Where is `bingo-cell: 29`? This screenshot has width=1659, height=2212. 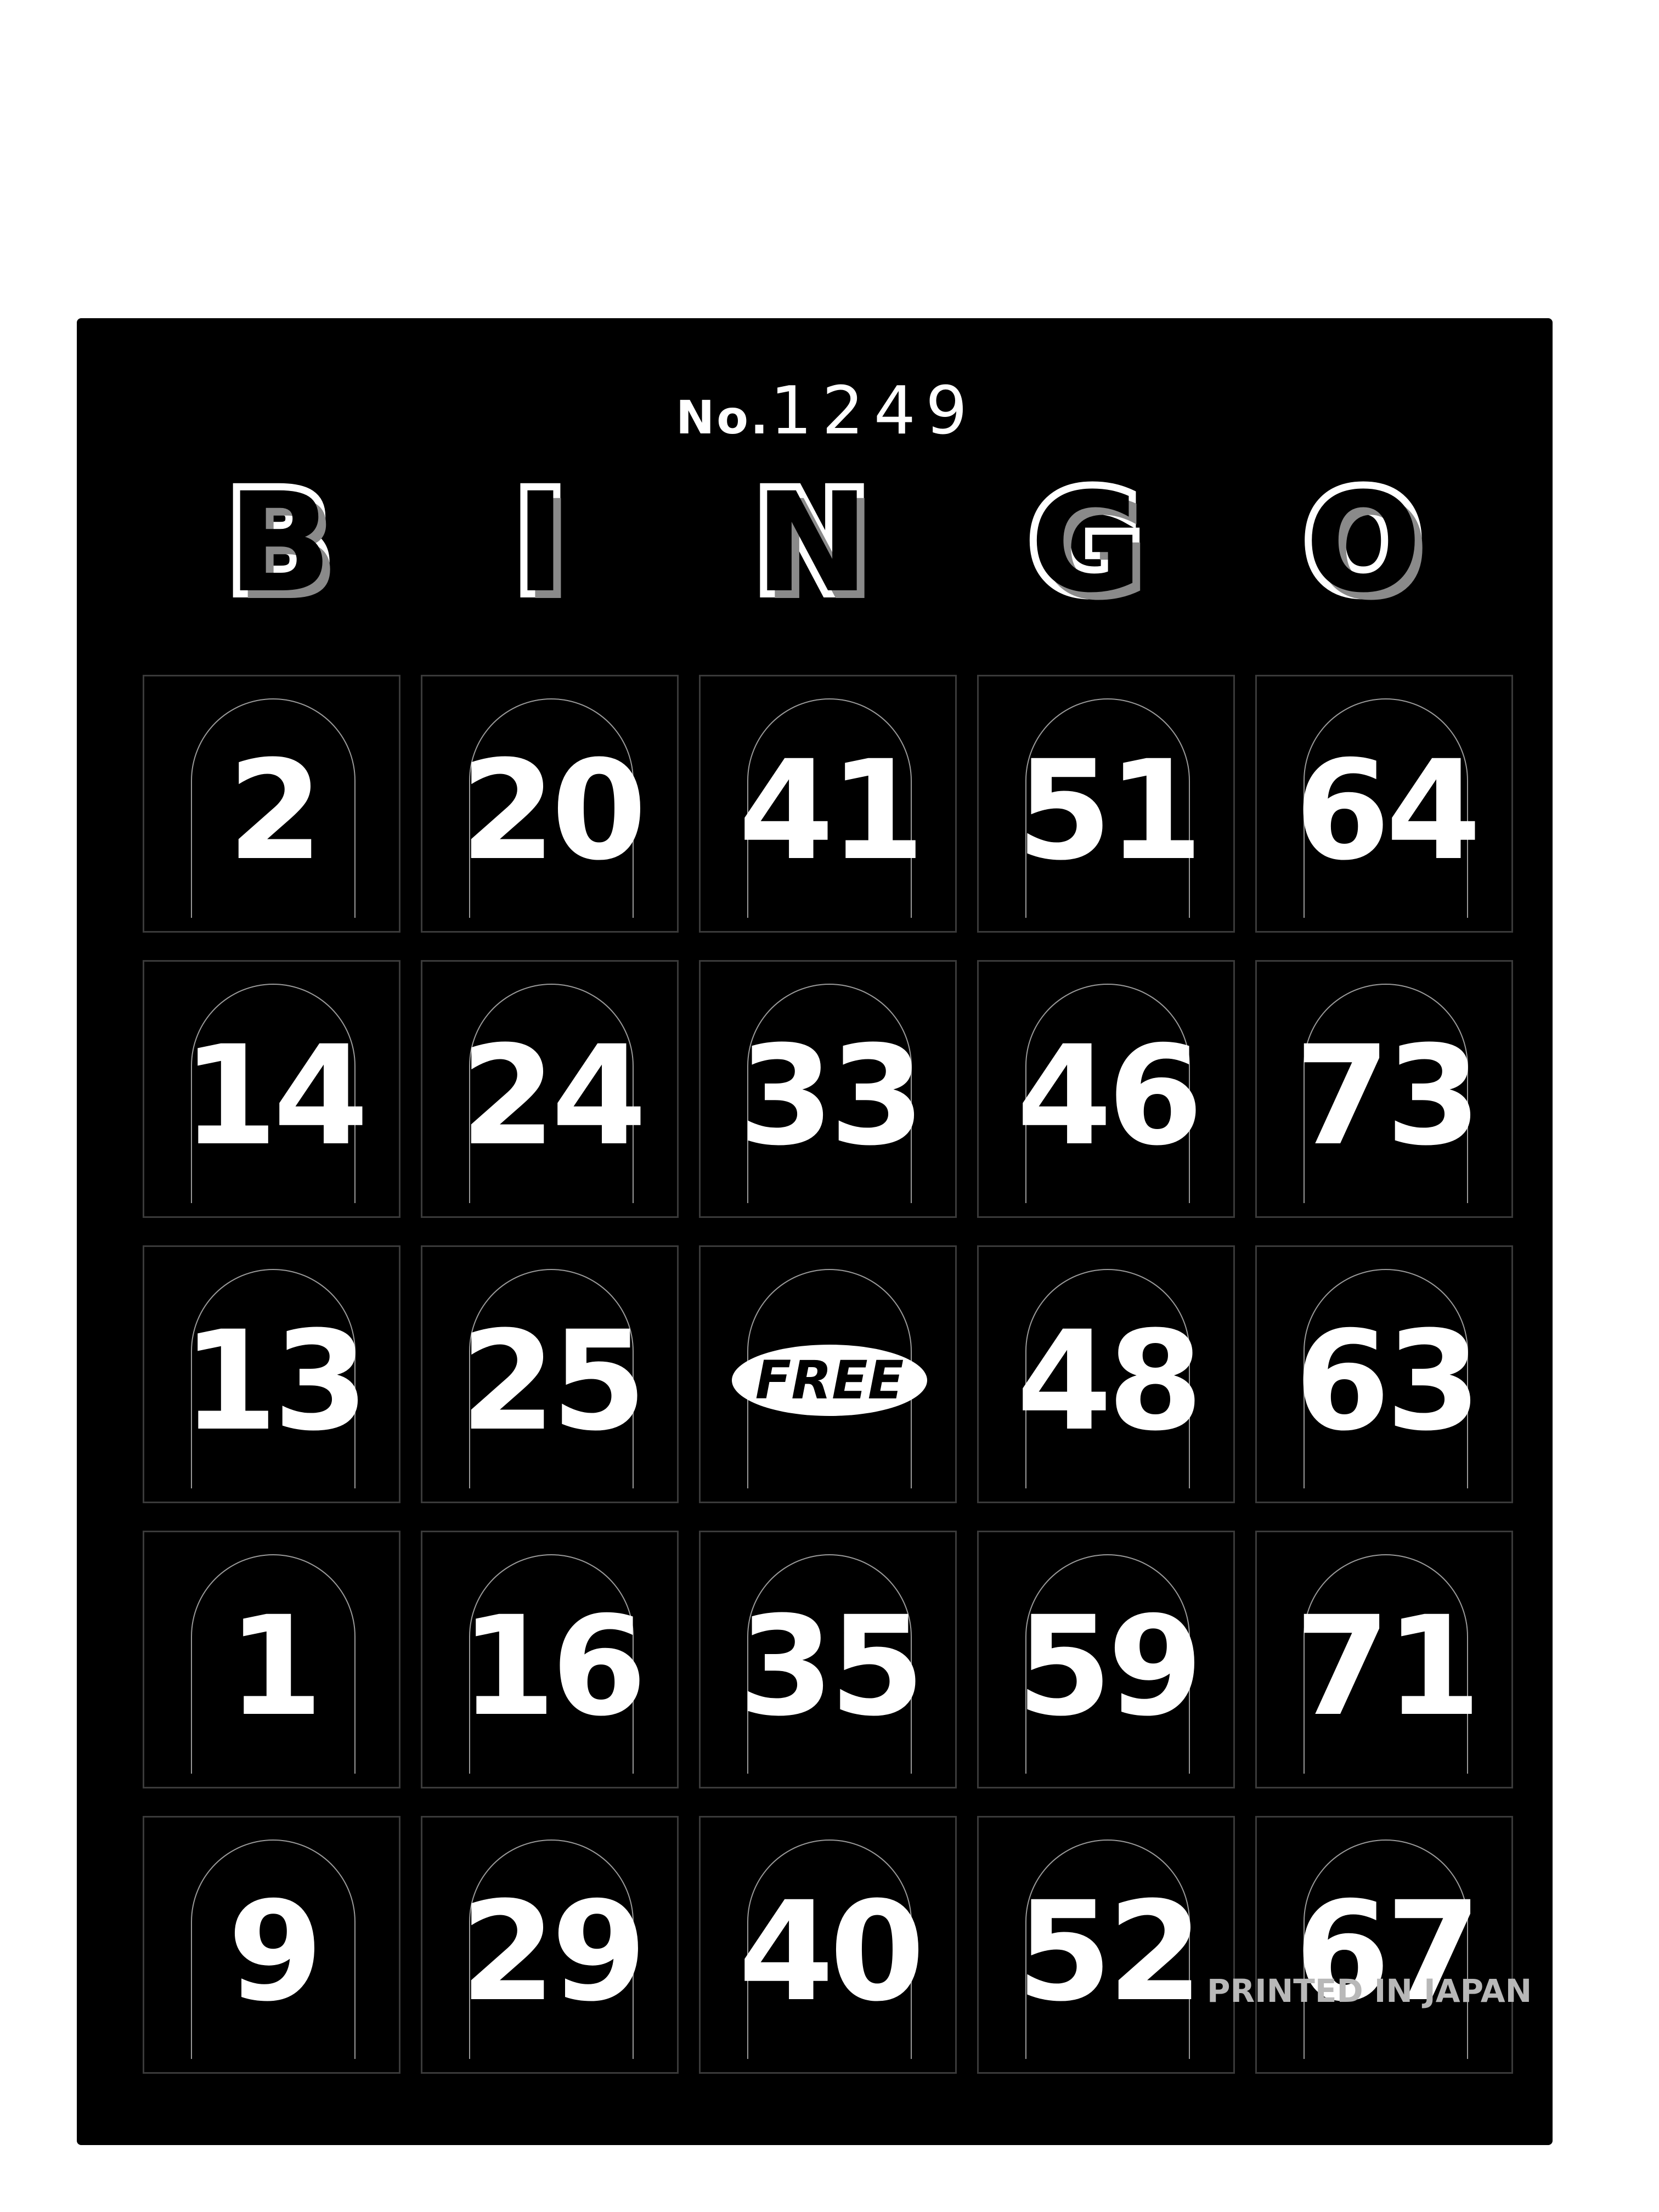
bingo-cell: 29 is located at coordinates (550, 1945).